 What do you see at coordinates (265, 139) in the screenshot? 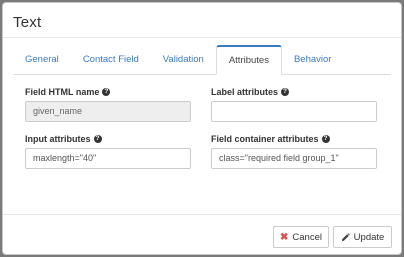
I see `container-attributes-label-text: Field container attributes` at bounding box center [265, 139].